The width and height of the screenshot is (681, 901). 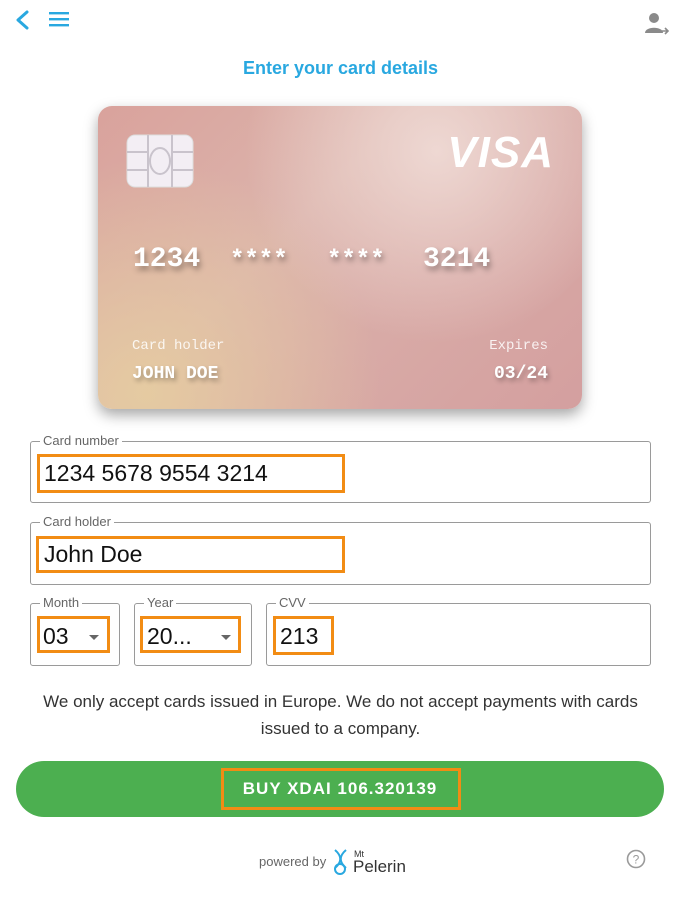 I want to click on month-label: Month, so click(x=61, y=603).